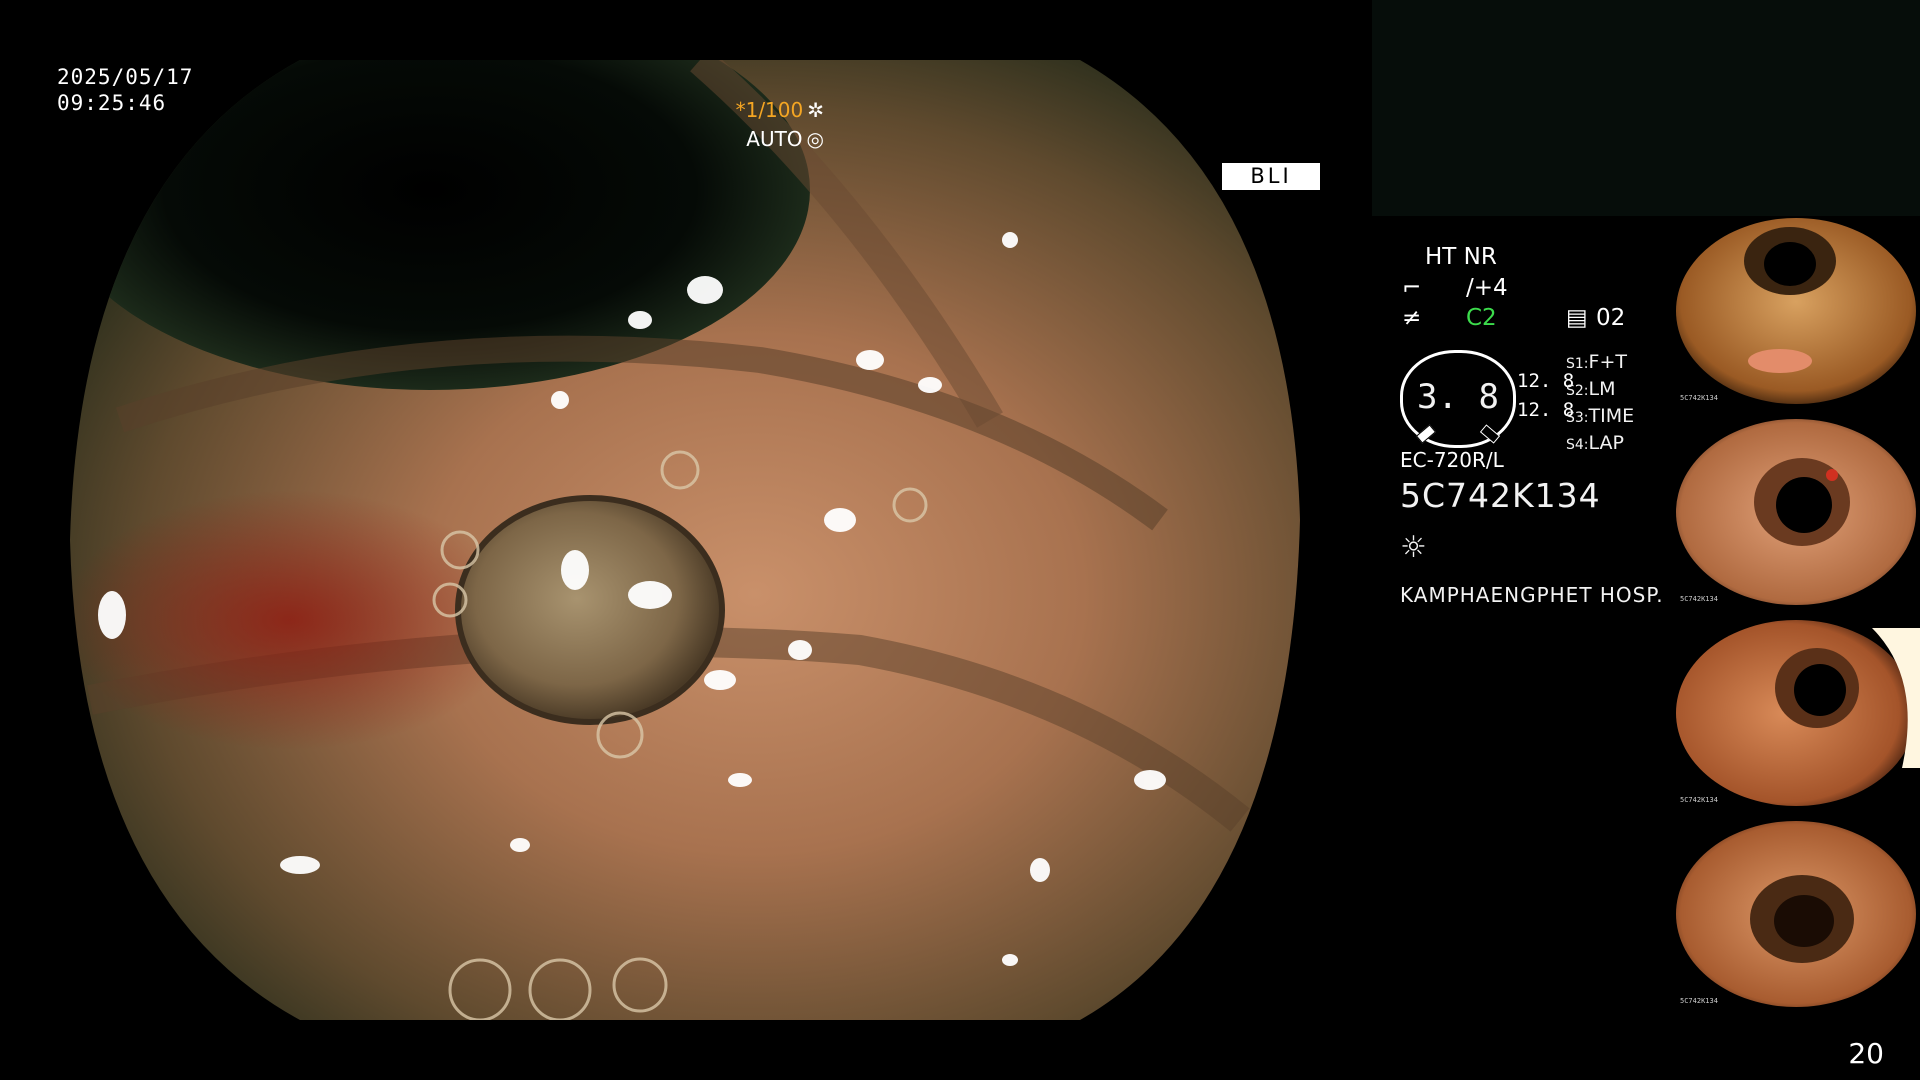  I want to click on switch-item: S2:LM, so click(1591, 389).